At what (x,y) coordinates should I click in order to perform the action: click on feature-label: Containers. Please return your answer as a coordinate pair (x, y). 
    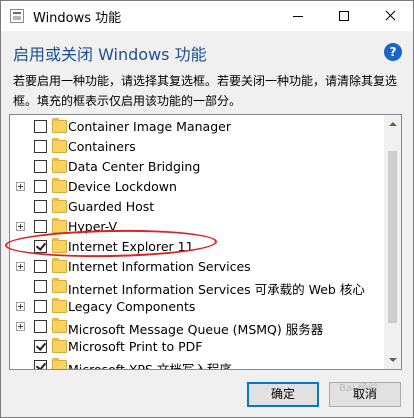
    Looking at the image, I should click on (102, 146).